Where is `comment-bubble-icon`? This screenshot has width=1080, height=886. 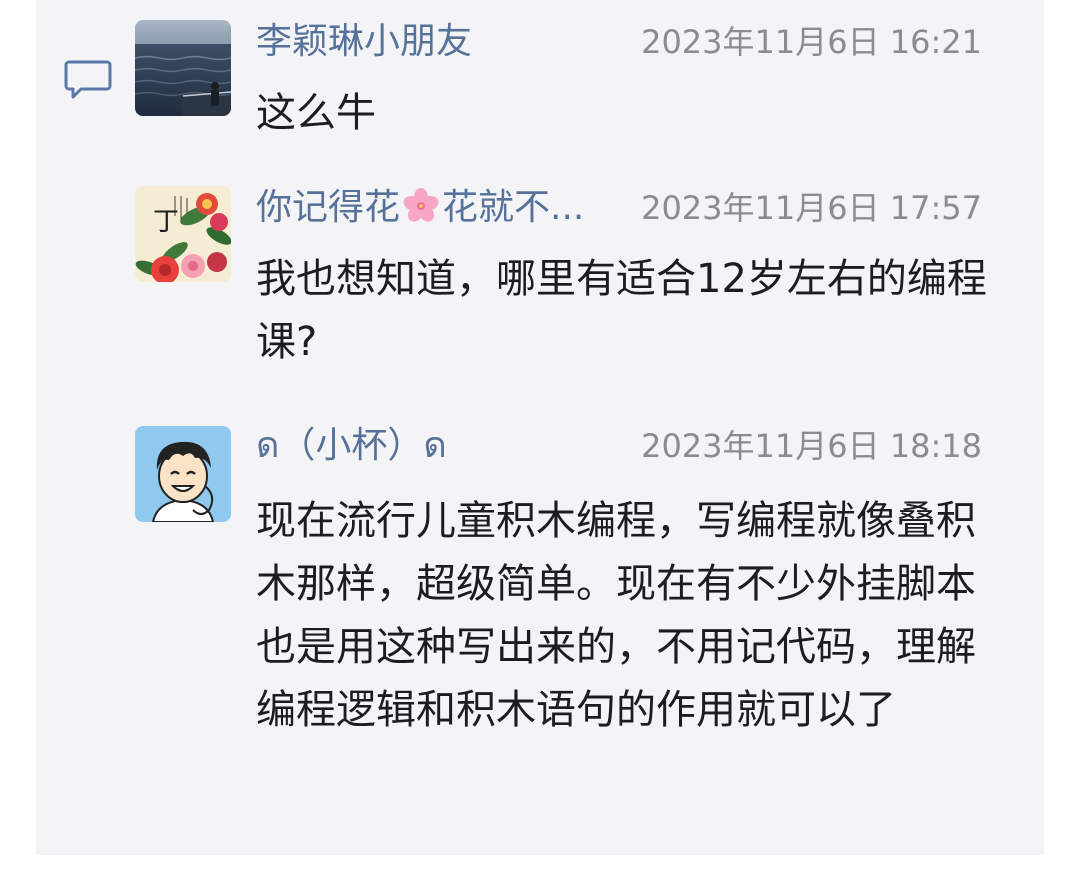
comment-bubble-icon is located at coordinates (88, 79).